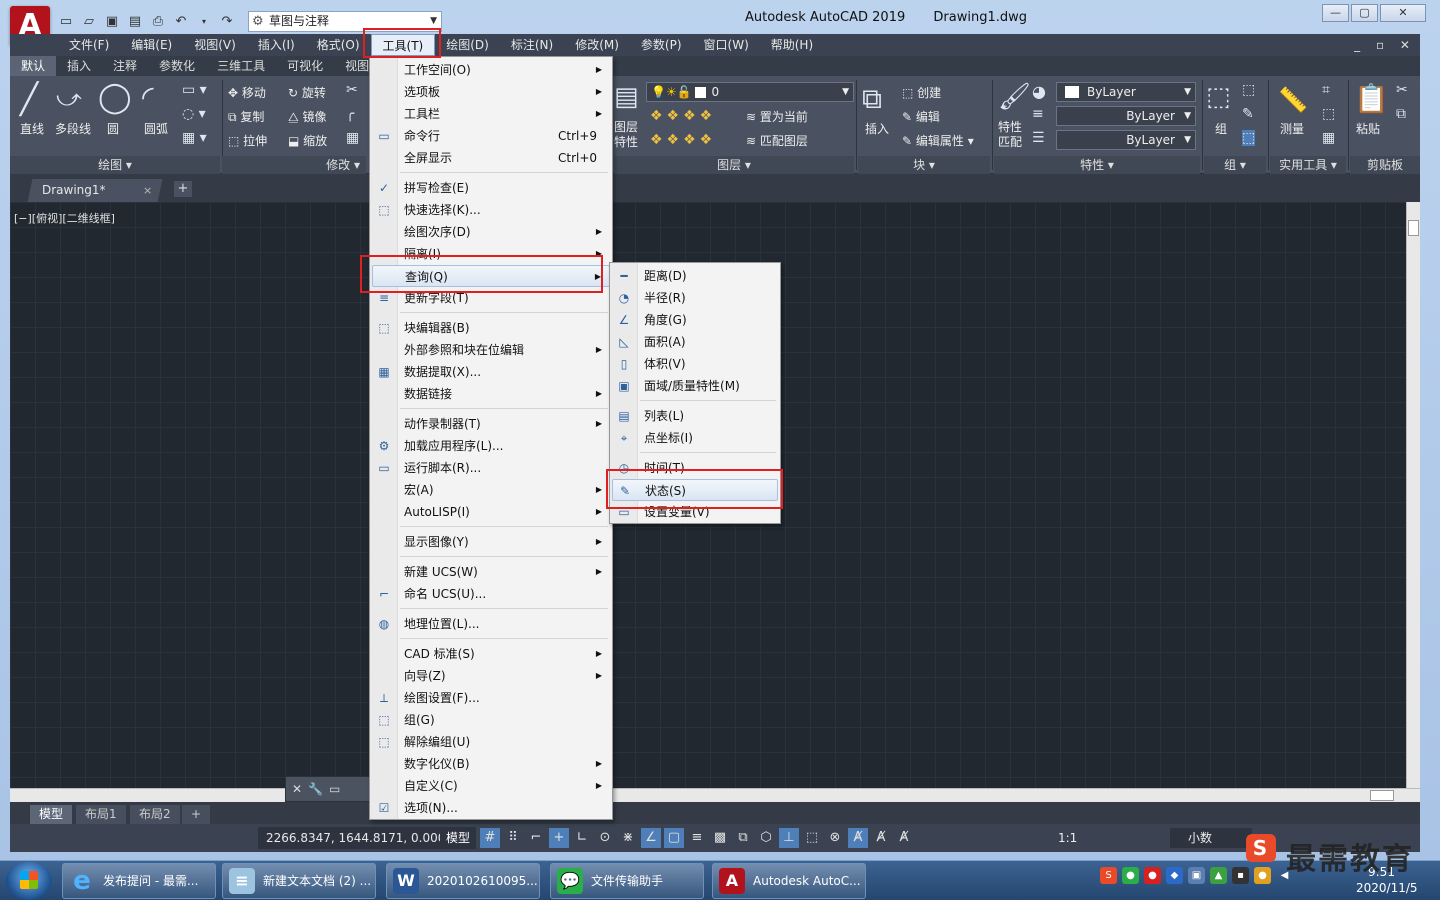 Image resolution: width=1440 pixels, height=900 pixels. I want to click on gradient-icon: ▦ ▾, so click(194, 138).